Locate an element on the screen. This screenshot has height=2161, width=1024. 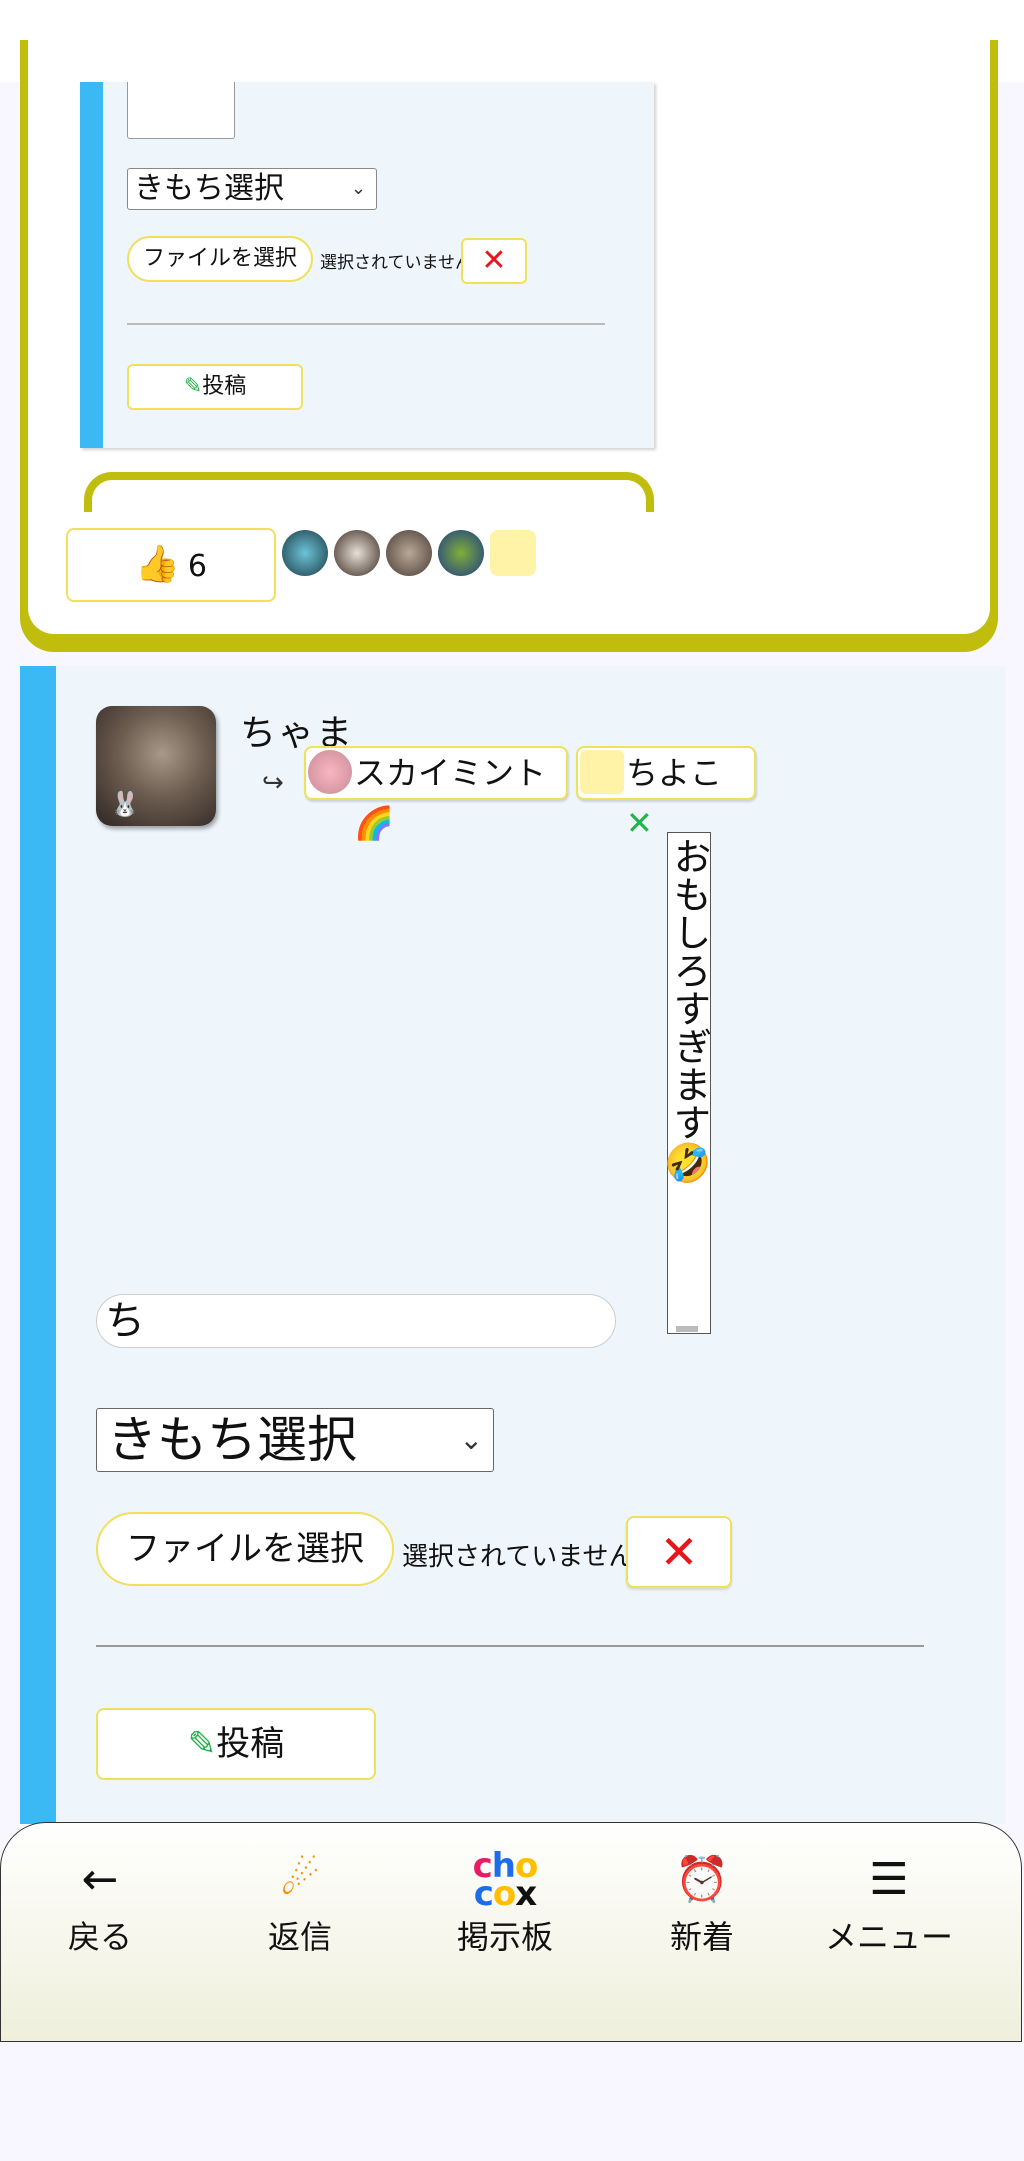
nav-back-label: 戻る is located at coordinates (99, 1937).